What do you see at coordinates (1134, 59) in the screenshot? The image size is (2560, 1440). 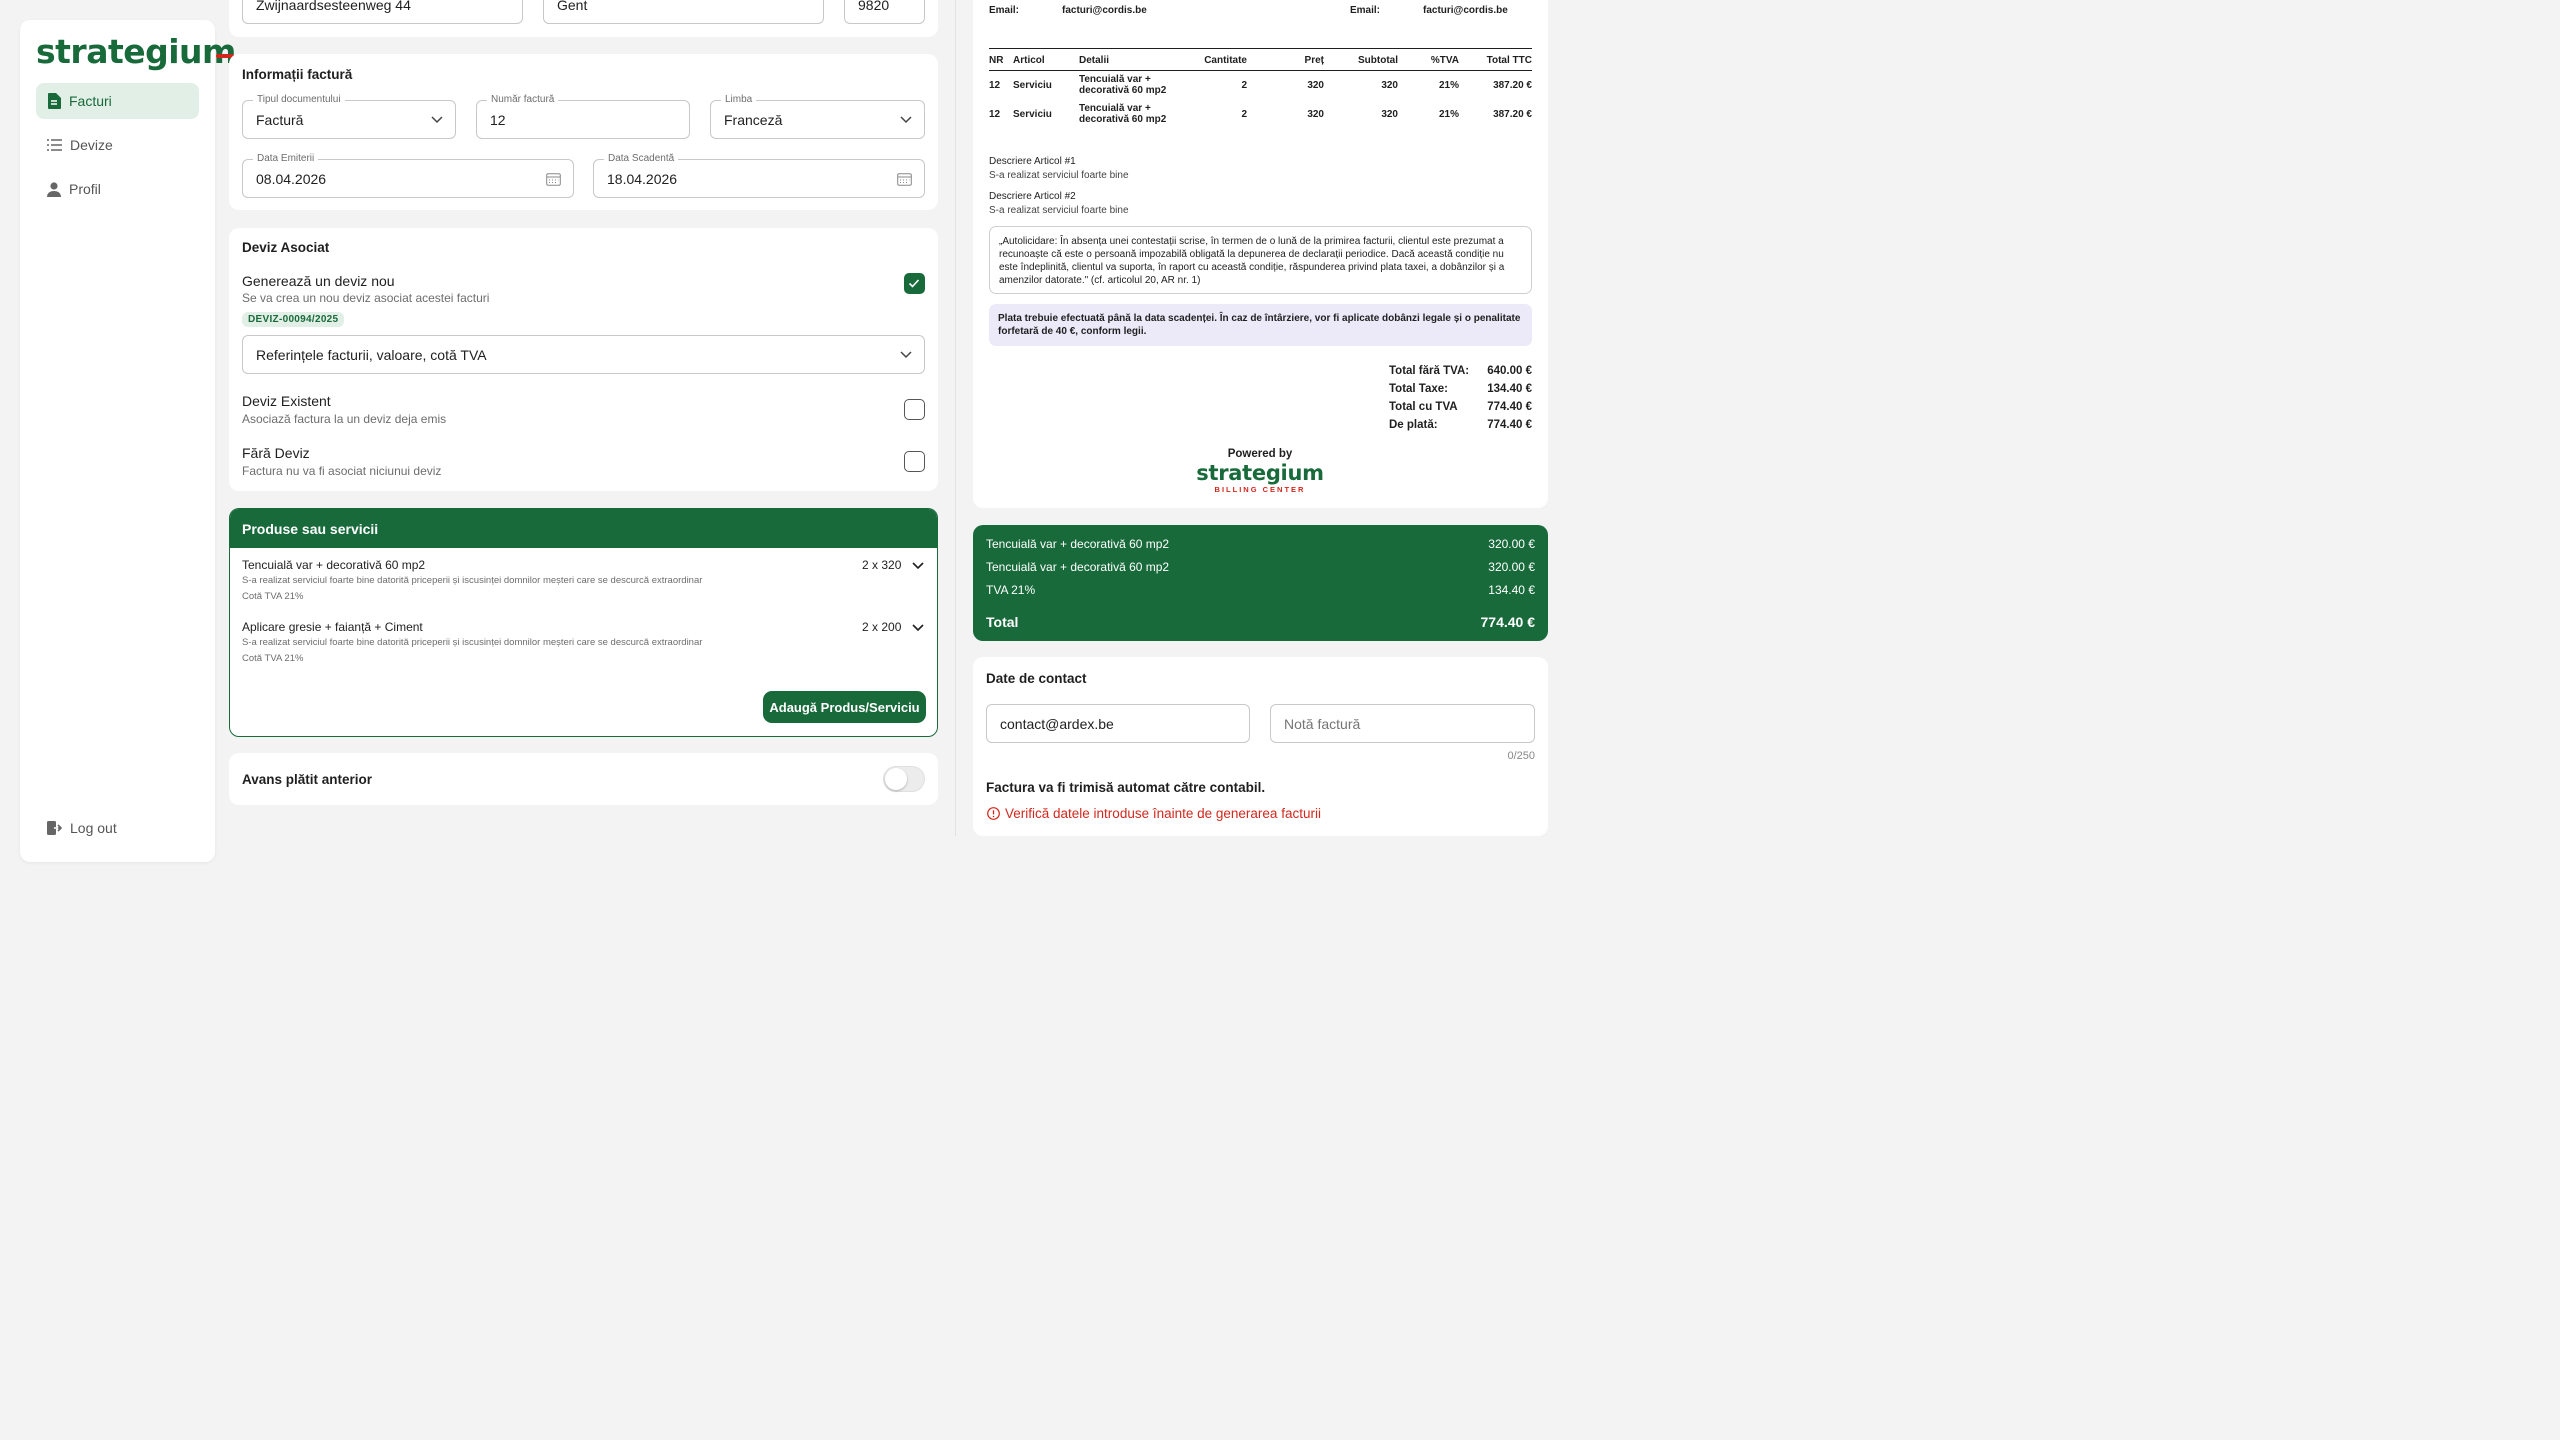 I see `column-header: Detalii` at bounding box center [1134, 59].